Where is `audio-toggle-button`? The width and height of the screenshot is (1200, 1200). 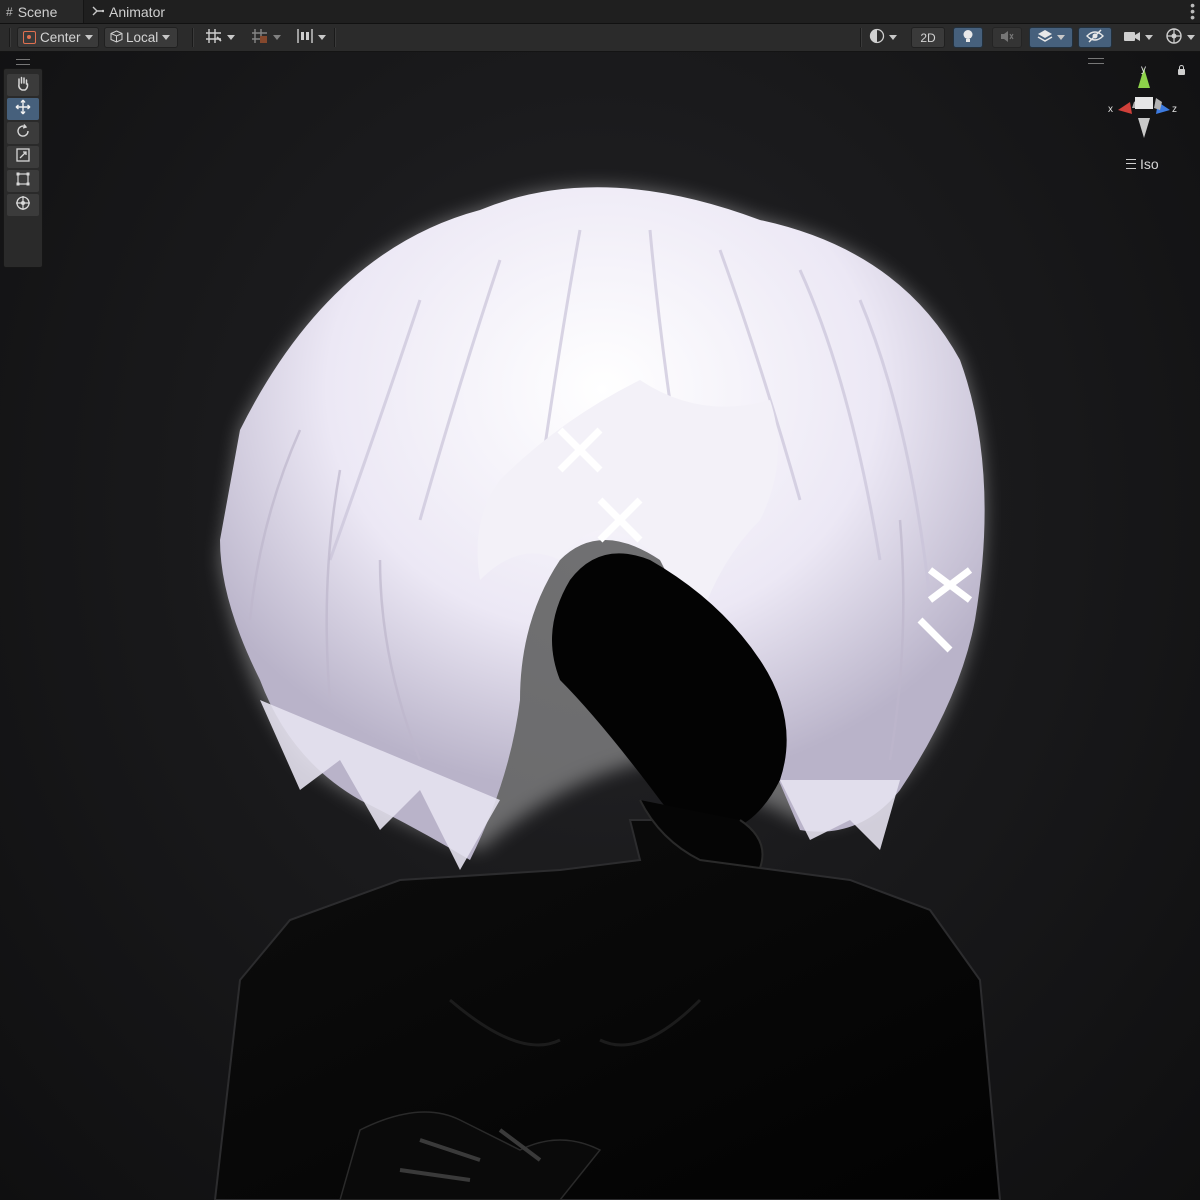 audio-toggle-button is located at coordinates (1007, 37).